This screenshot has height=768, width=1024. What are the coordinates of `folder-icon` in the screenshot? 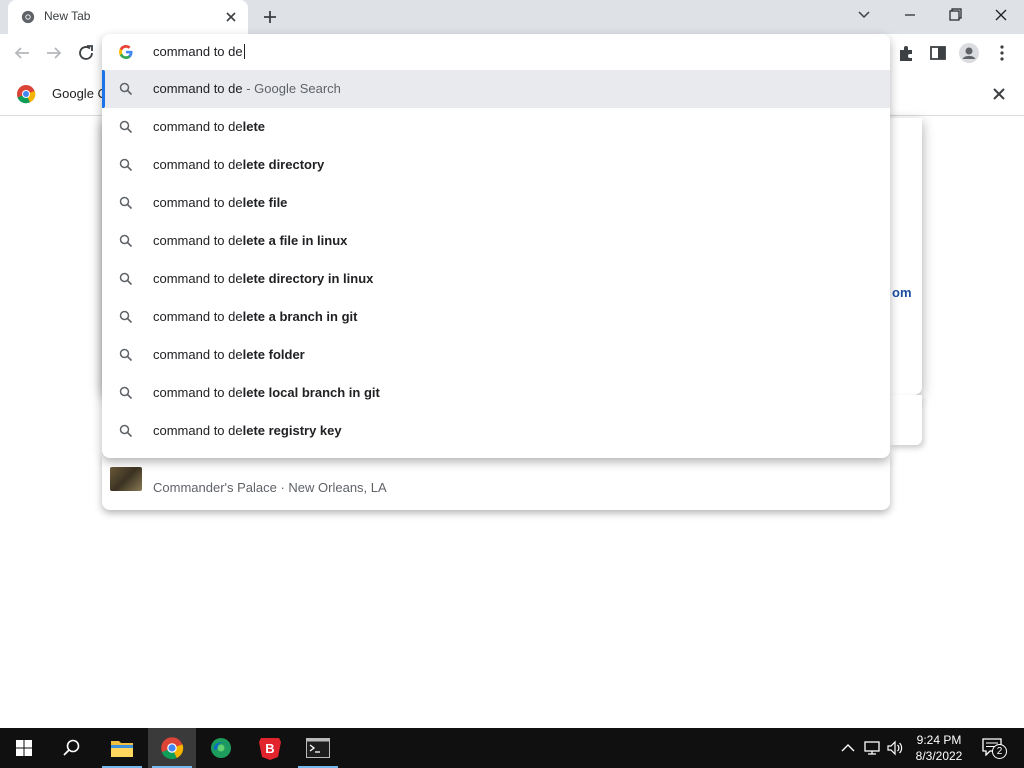 It's located at (122, 749).